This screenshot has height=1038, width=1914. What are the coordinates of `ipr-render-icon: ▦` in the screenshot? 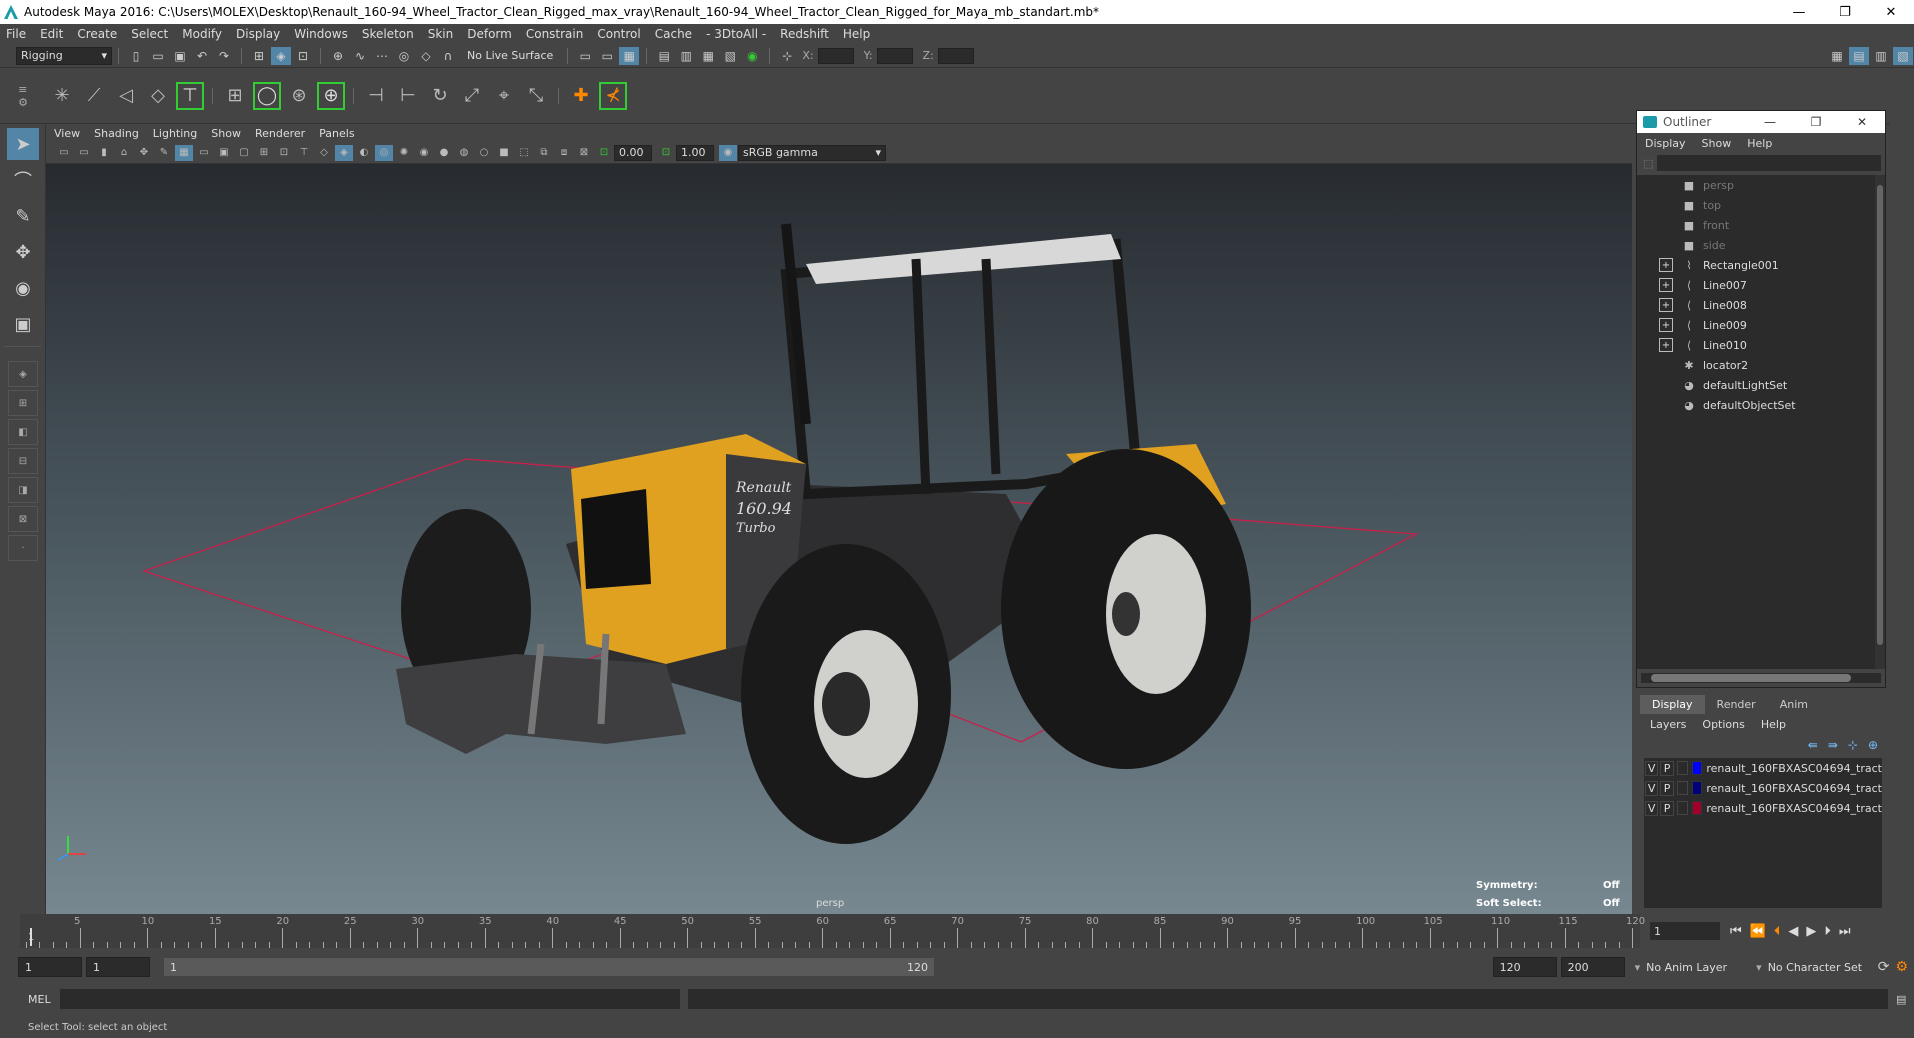 It's located at (708, 56).